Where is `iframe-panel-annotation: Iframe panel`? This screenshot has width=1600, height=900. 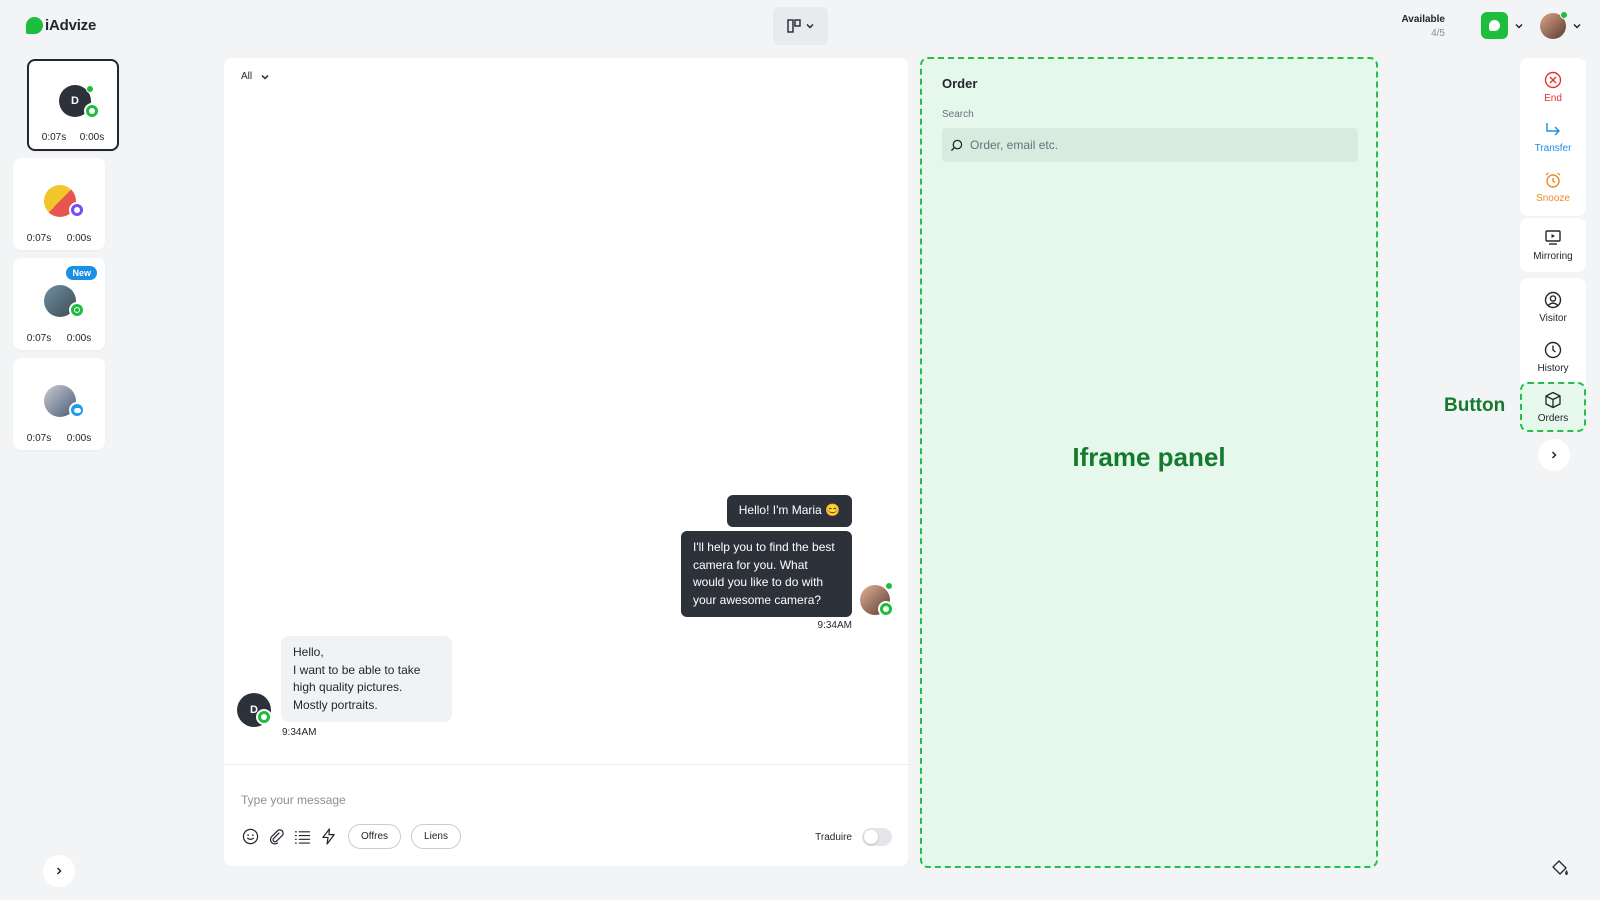
iframe-panel-annotation: Iframe panel is located at coordinates (1149, 457).